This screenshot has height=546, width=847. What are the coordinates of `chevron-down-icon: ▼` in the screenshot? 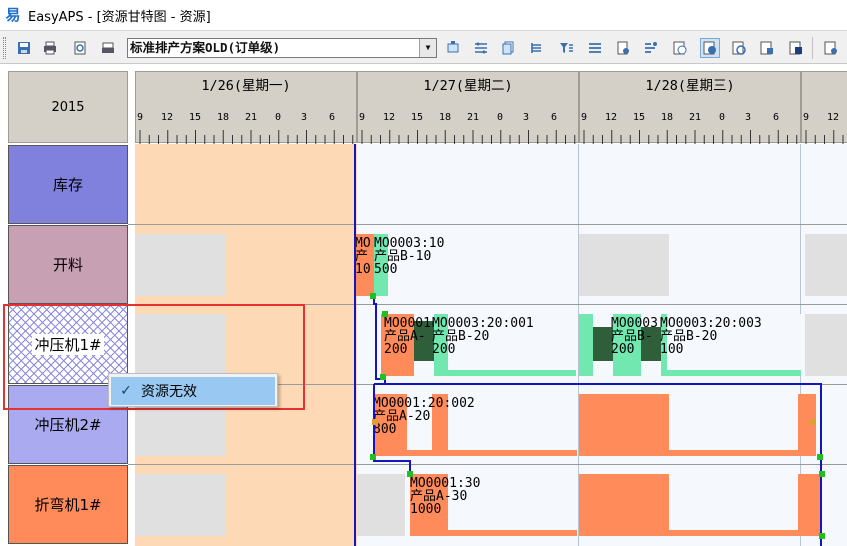 It's located at (427, 48).